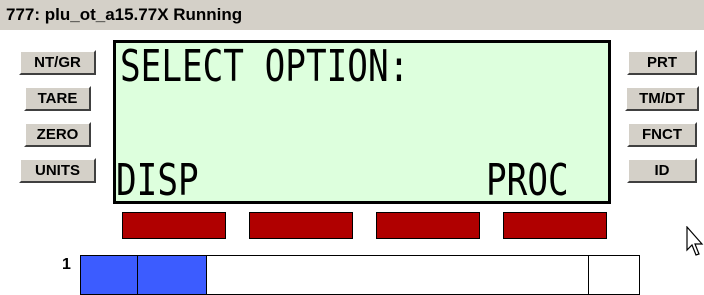 The image size is (704, 295). What do you see at coordinates (527, 180) in the screenshot?
I see `lcd-softkey-label-proc: PROC` at bounding box center [527, 180].